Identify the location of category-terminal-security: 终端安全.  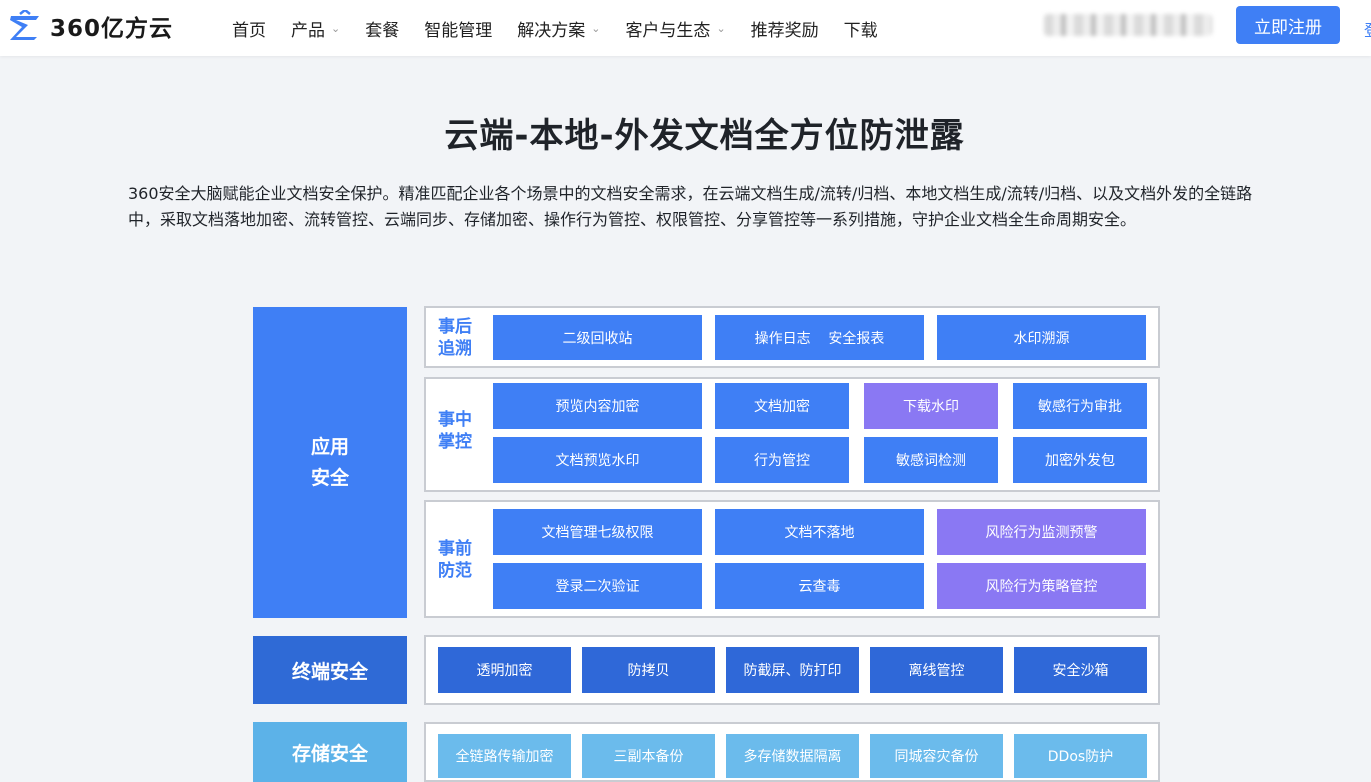
(330, 670).